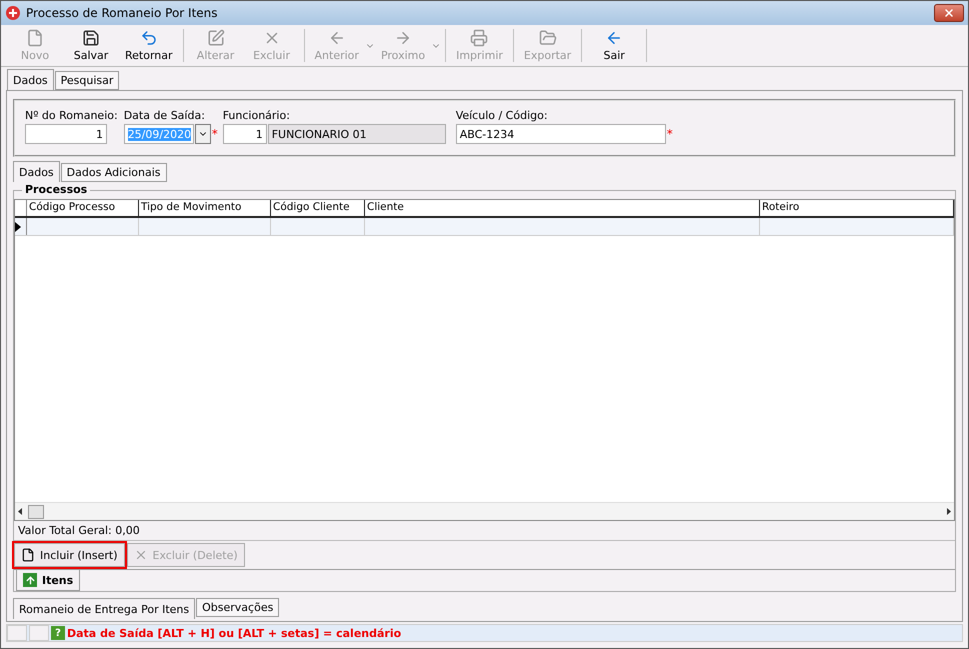  Describe the element at coordinates (215, 38) in the screenshot. I see `edit-icon` at that location.